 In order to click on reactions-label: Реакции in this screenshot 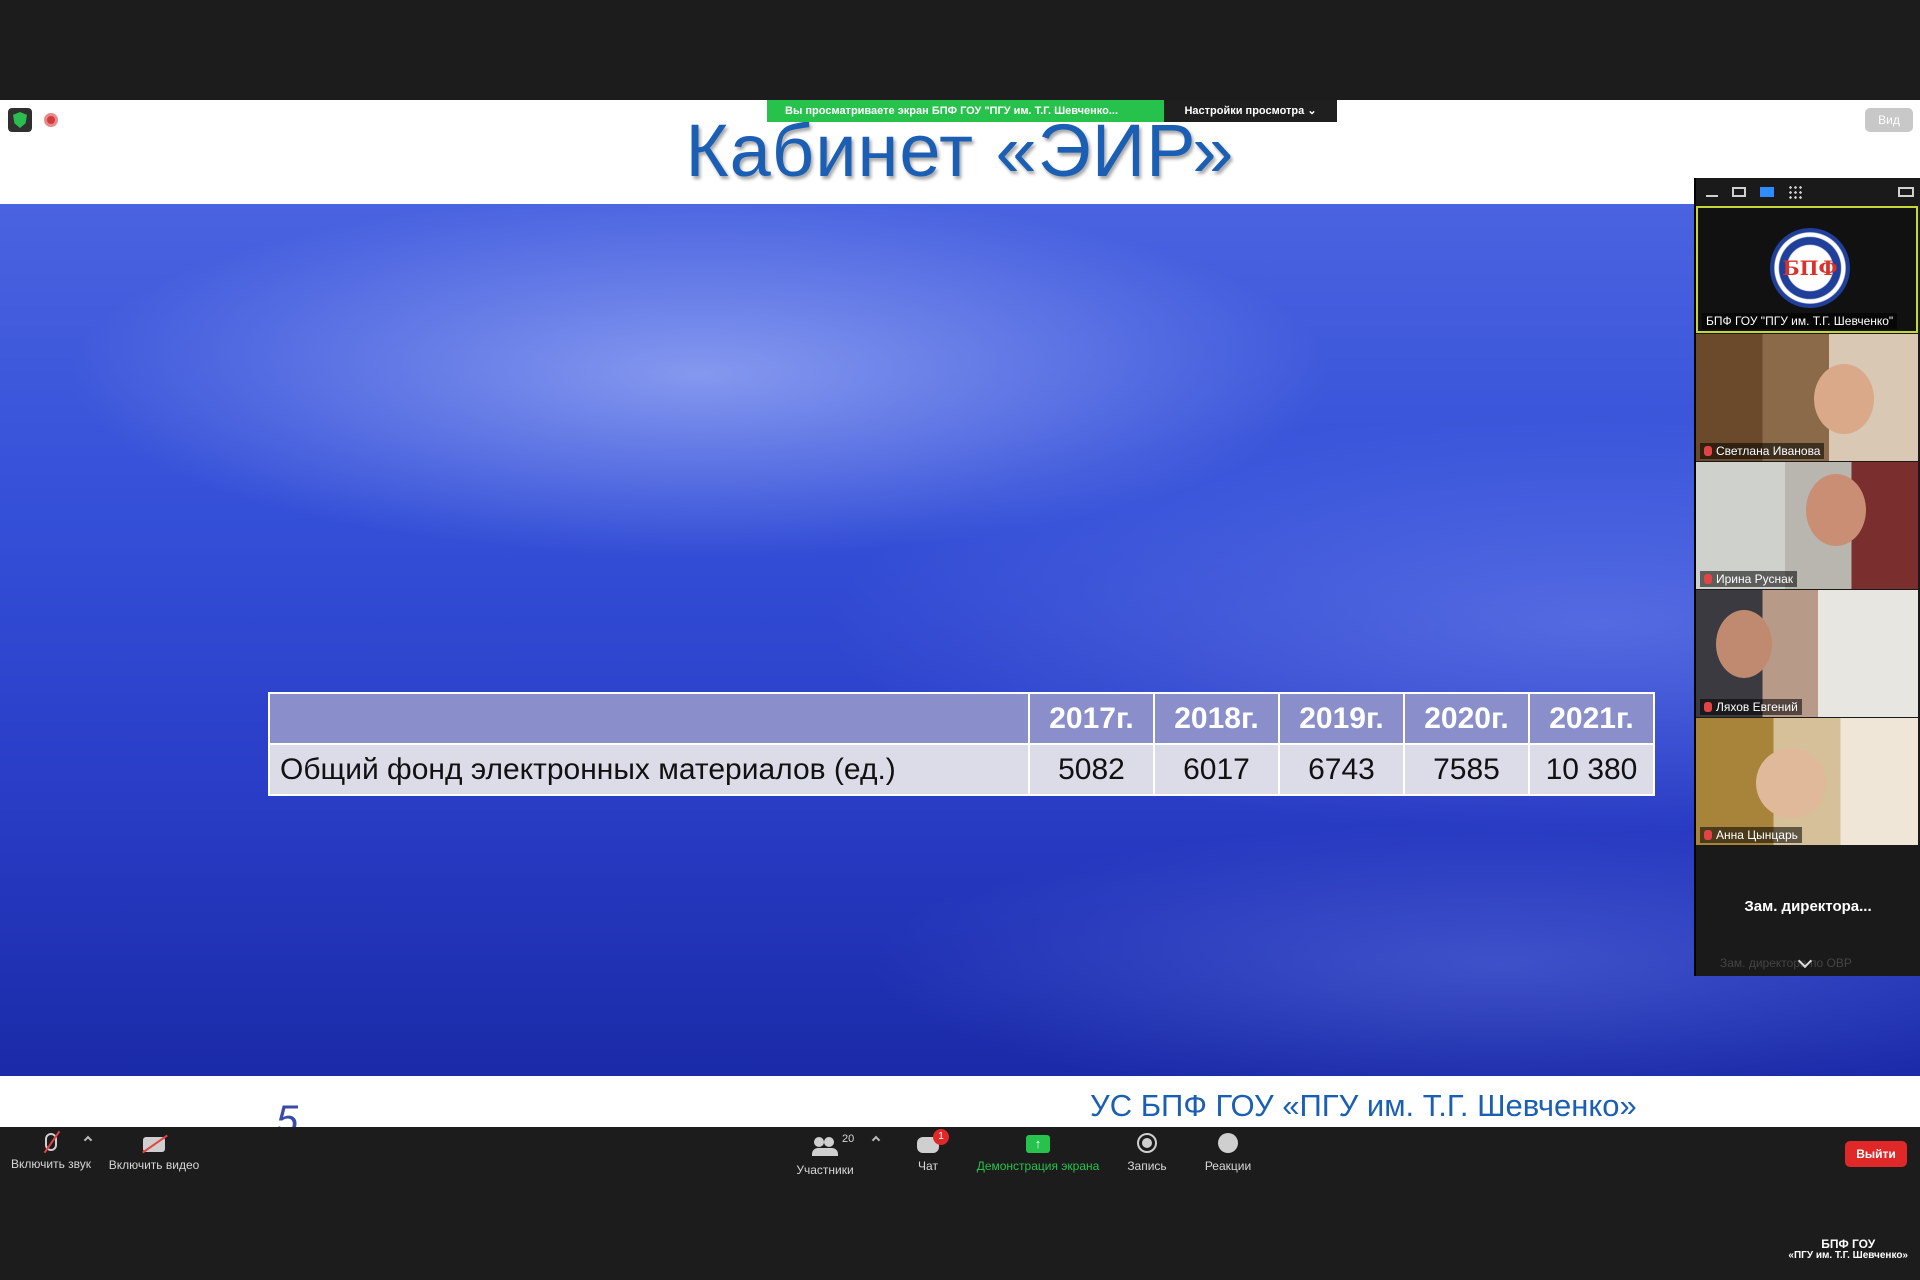, I will do `click(1228, 1166)`.